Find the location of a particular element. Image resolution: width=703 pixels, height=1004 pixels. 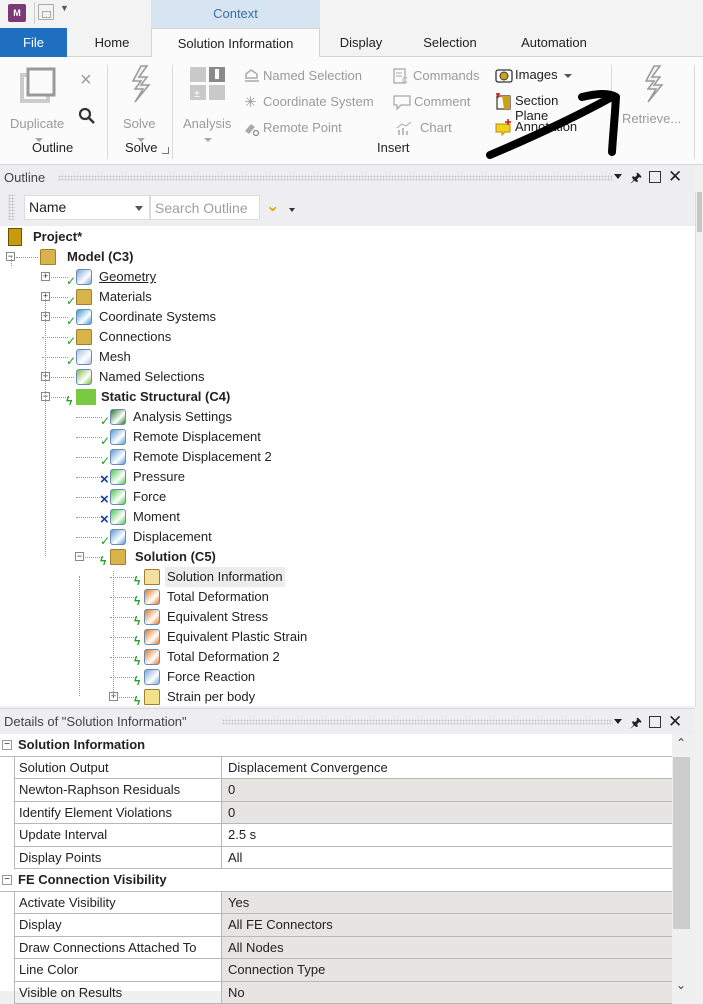

find-icon is located at coordinates (87, 116).